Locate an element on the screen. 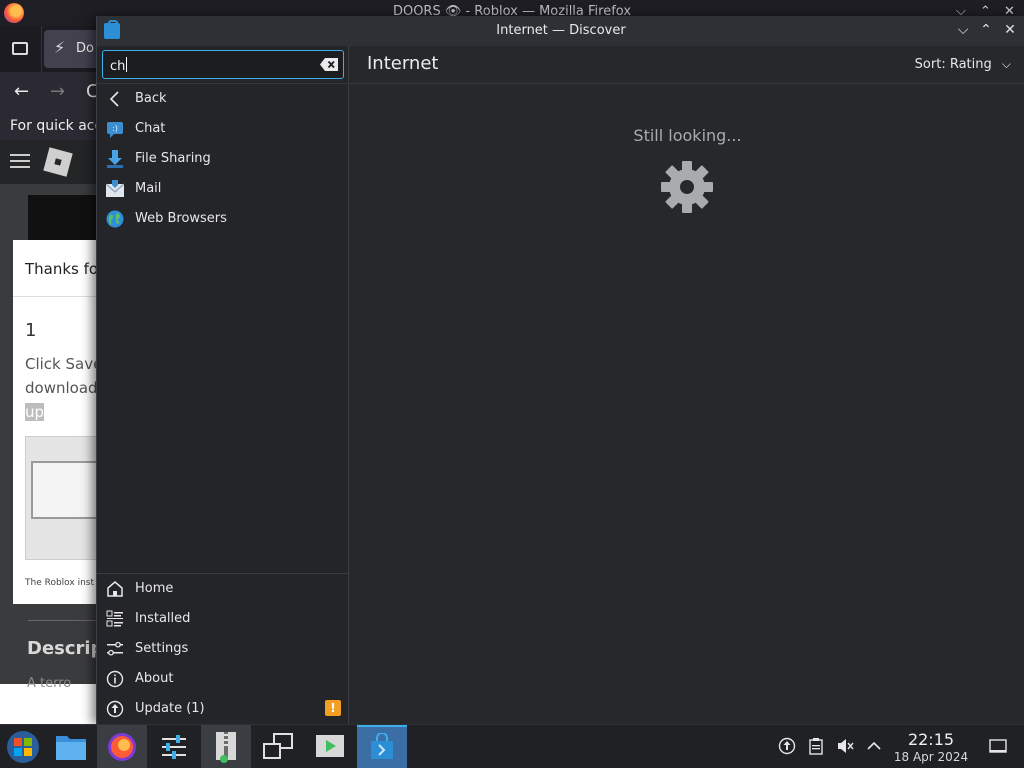  chevron-down-icon: ⌵ is located at coordinates (1006, 64).